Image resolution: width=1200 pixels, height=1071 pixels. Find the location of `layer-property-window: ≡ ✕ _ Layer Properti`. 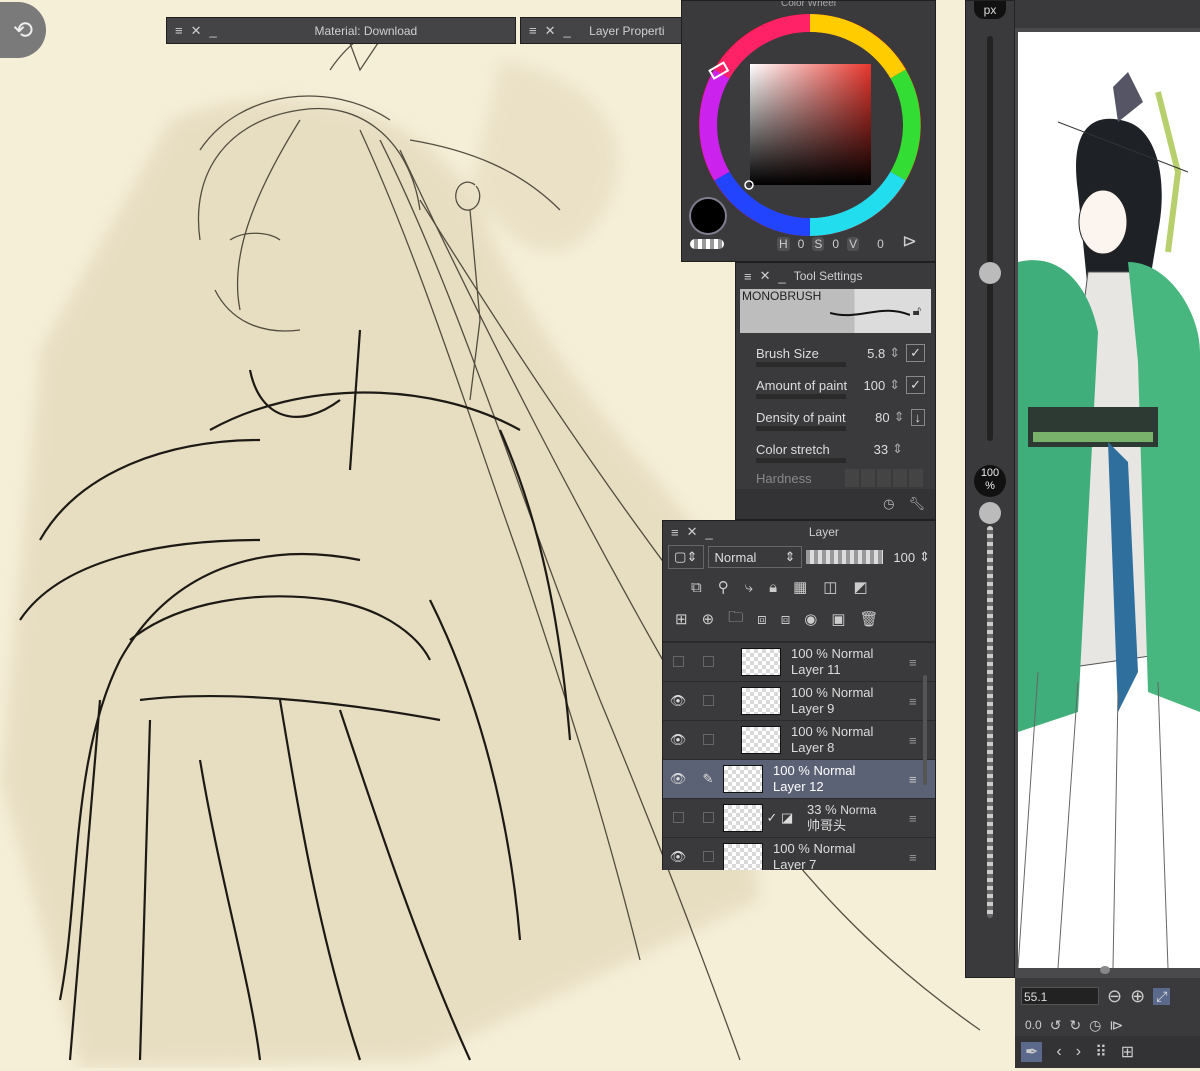

layer-property-window: ≡ ✕ _ Layer Properti is located at coordinates (602, 30).